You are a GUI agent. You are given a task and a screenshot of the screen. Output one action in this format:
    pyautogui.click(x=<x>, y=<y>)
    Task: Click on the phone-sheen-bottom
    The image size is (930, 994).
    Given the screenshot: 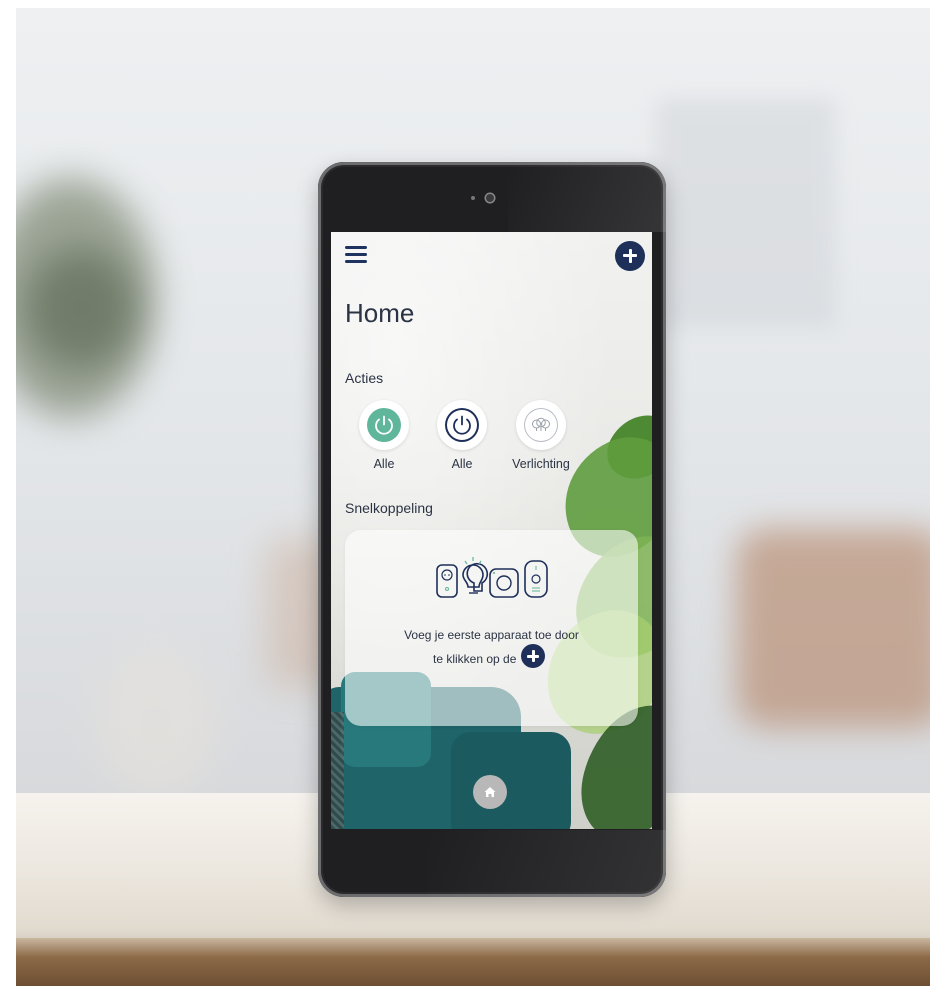 What is the action you would take?
    pyautogui.click(x=547, y=863)
    